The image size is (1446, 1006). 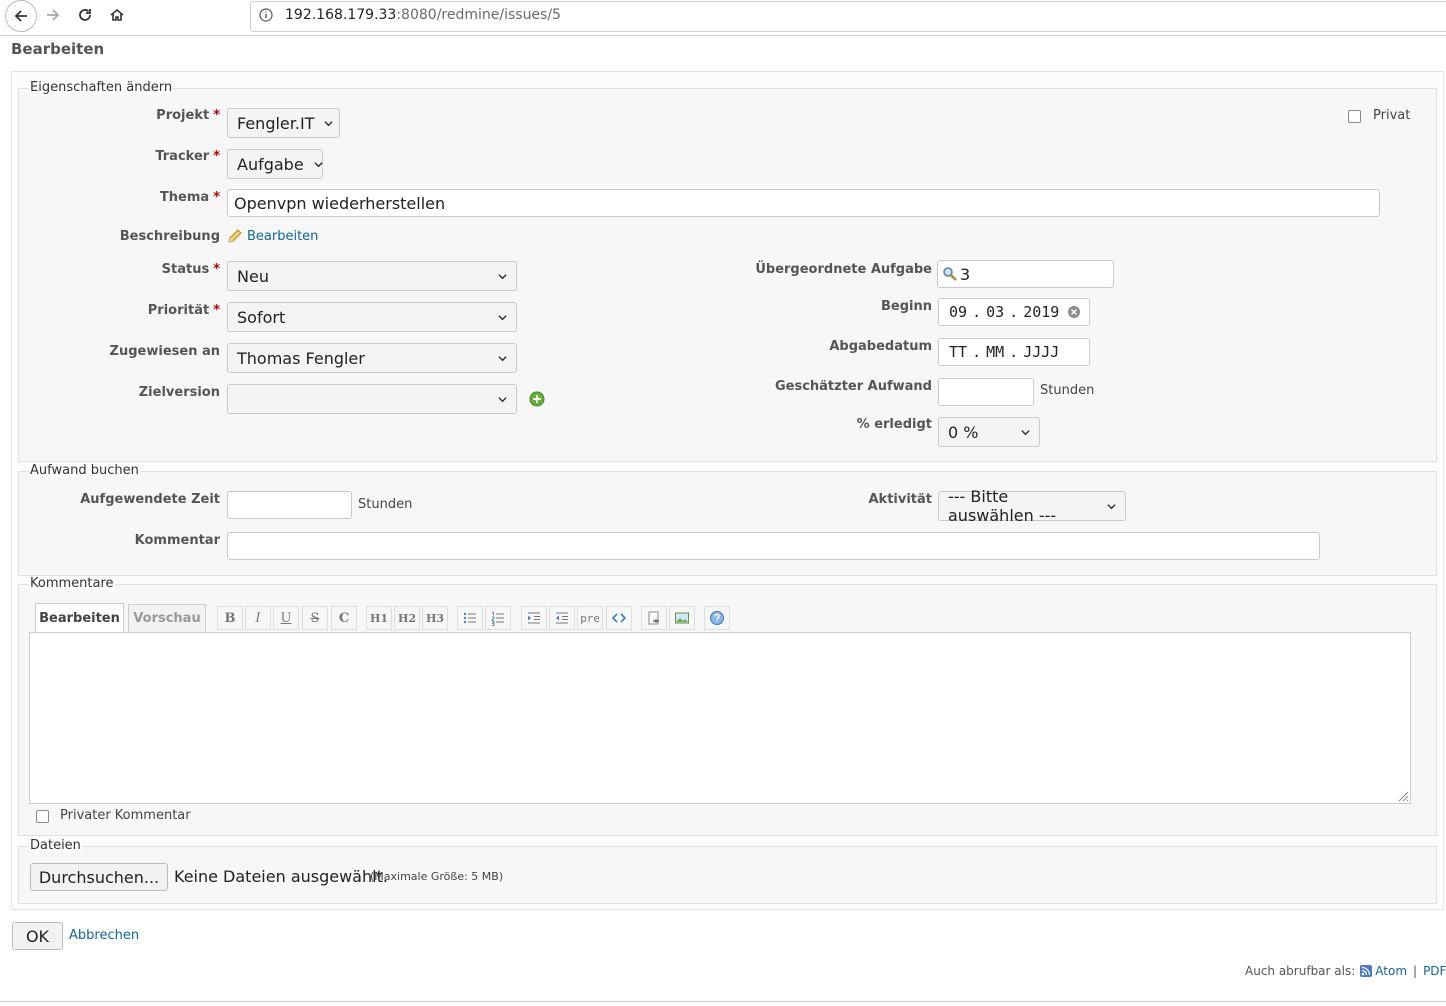 What do you see at coordinates (986, 392) in the screenshot?
I see `aufwand-input` at bounding box center [986, 392].